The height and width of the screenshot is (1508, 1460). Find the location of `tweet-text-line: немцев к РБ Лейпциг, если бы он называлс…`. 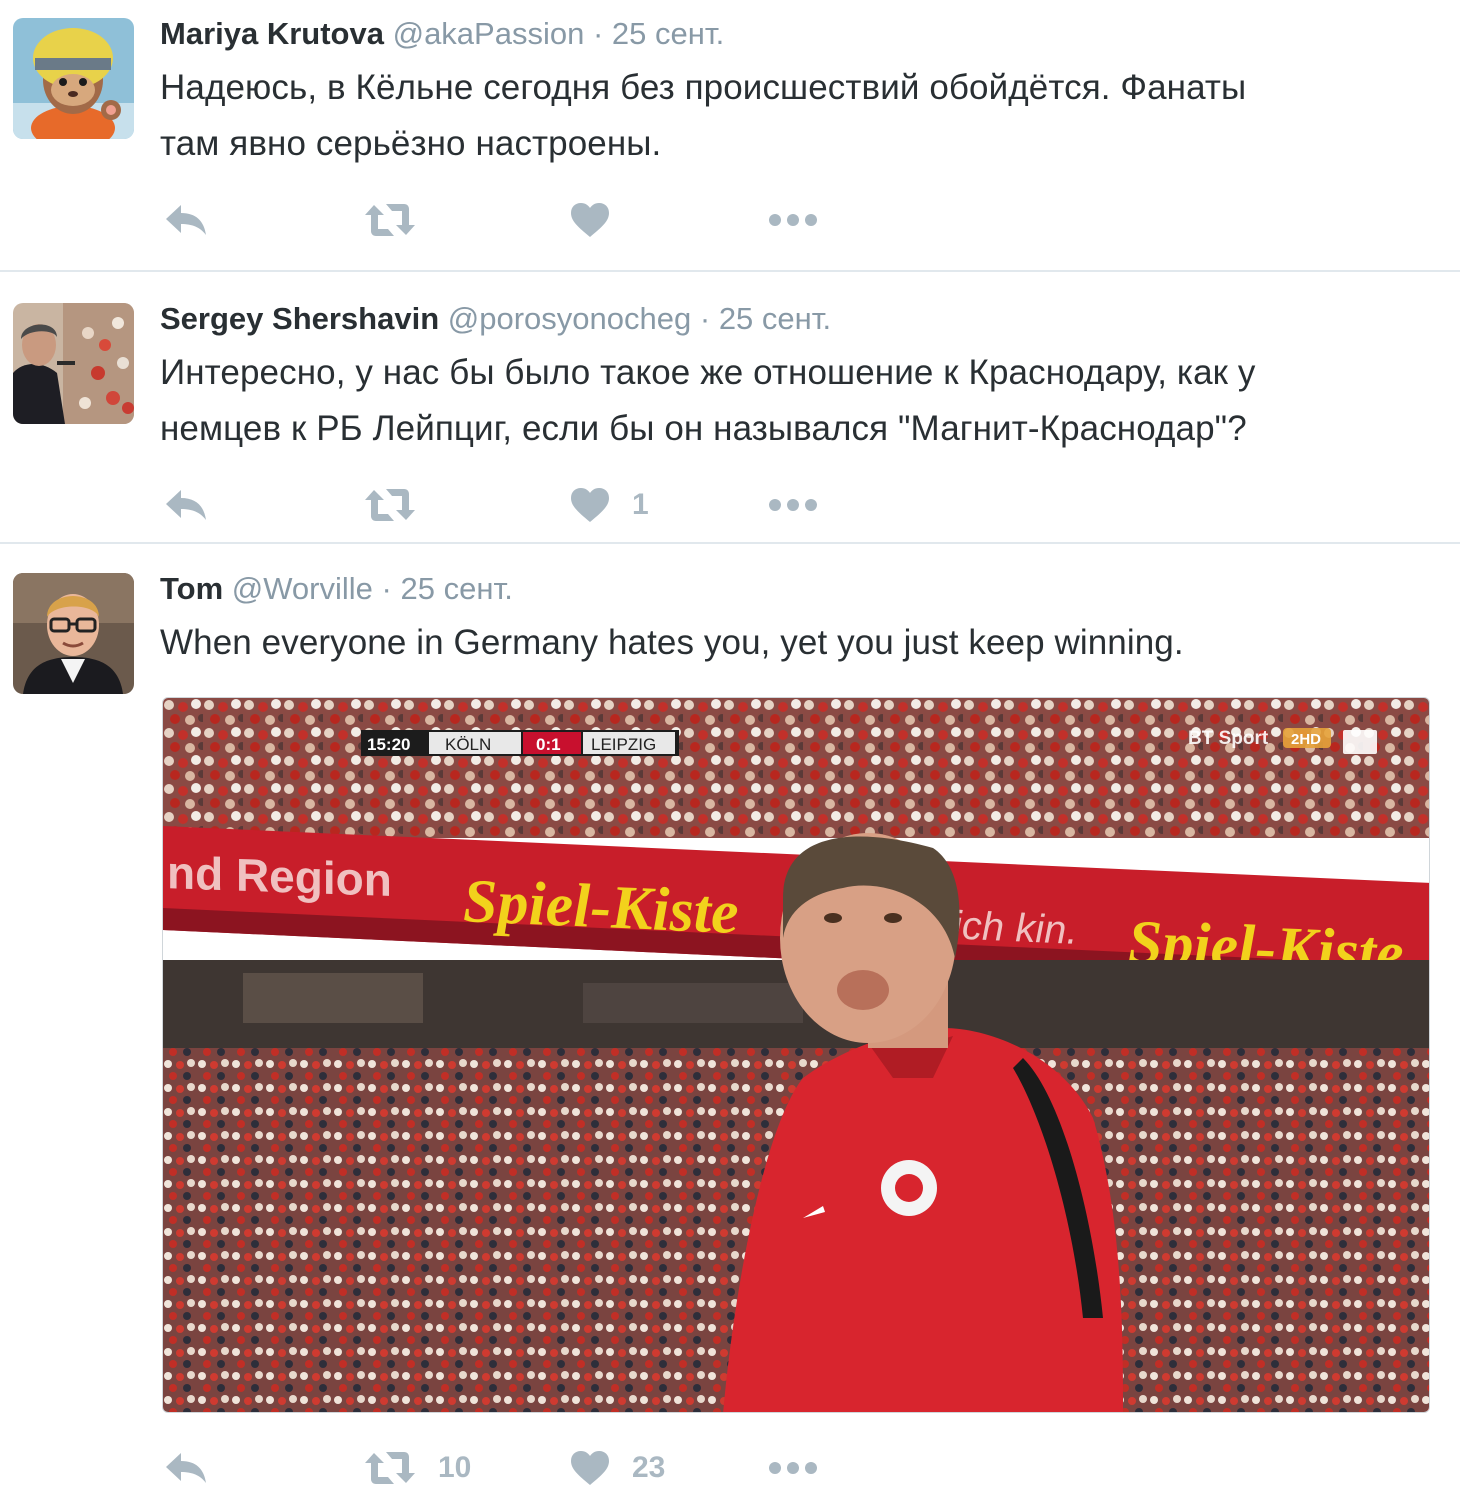

tweet-text-line: немцев к РБ Лейпциг, если бы он называлс… is located at coordinates (703, 428).